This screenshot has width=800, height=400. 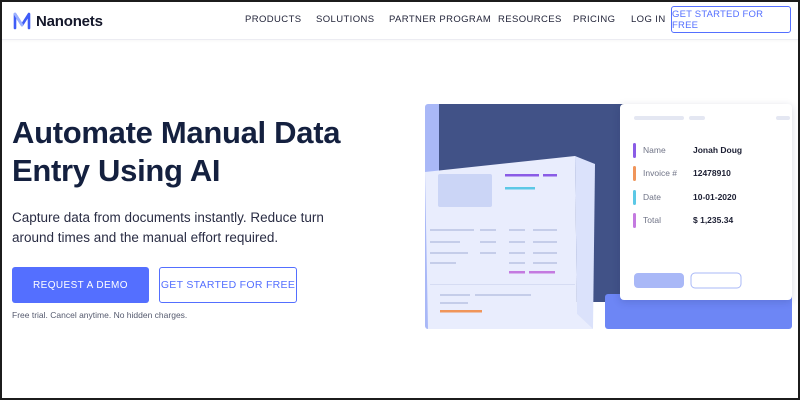 I want to click on field-value: 10-01-2020, so click(x=715, y=197).